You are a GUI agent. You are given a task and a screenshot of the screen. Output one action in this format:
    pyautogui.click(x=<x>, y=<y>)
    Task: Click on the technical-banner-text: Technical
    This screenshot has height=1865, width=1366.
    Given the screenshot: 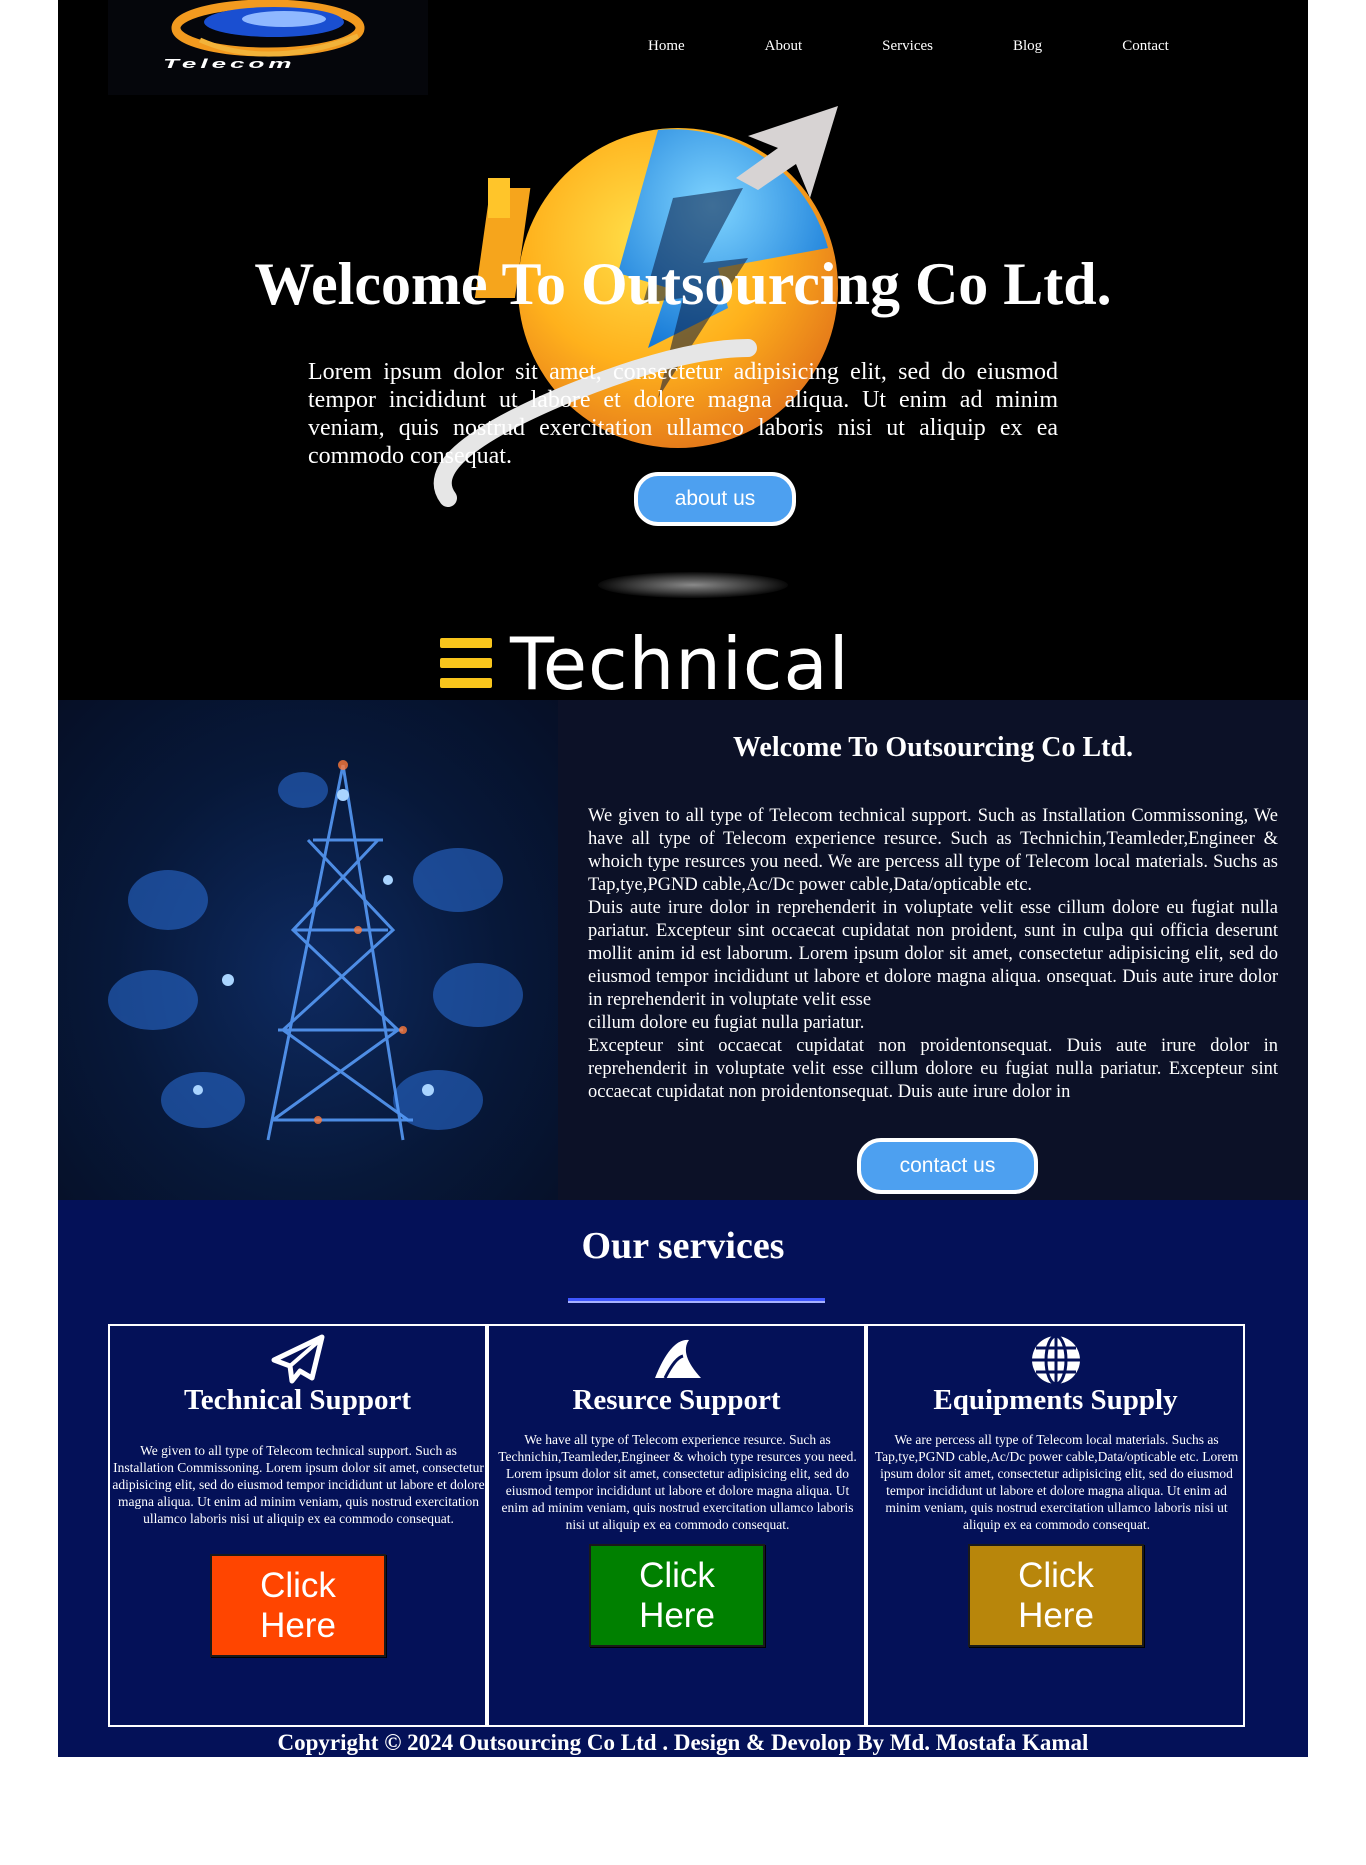 What is the action you would take?
    pyautogui.click(x=680, y=661)
    